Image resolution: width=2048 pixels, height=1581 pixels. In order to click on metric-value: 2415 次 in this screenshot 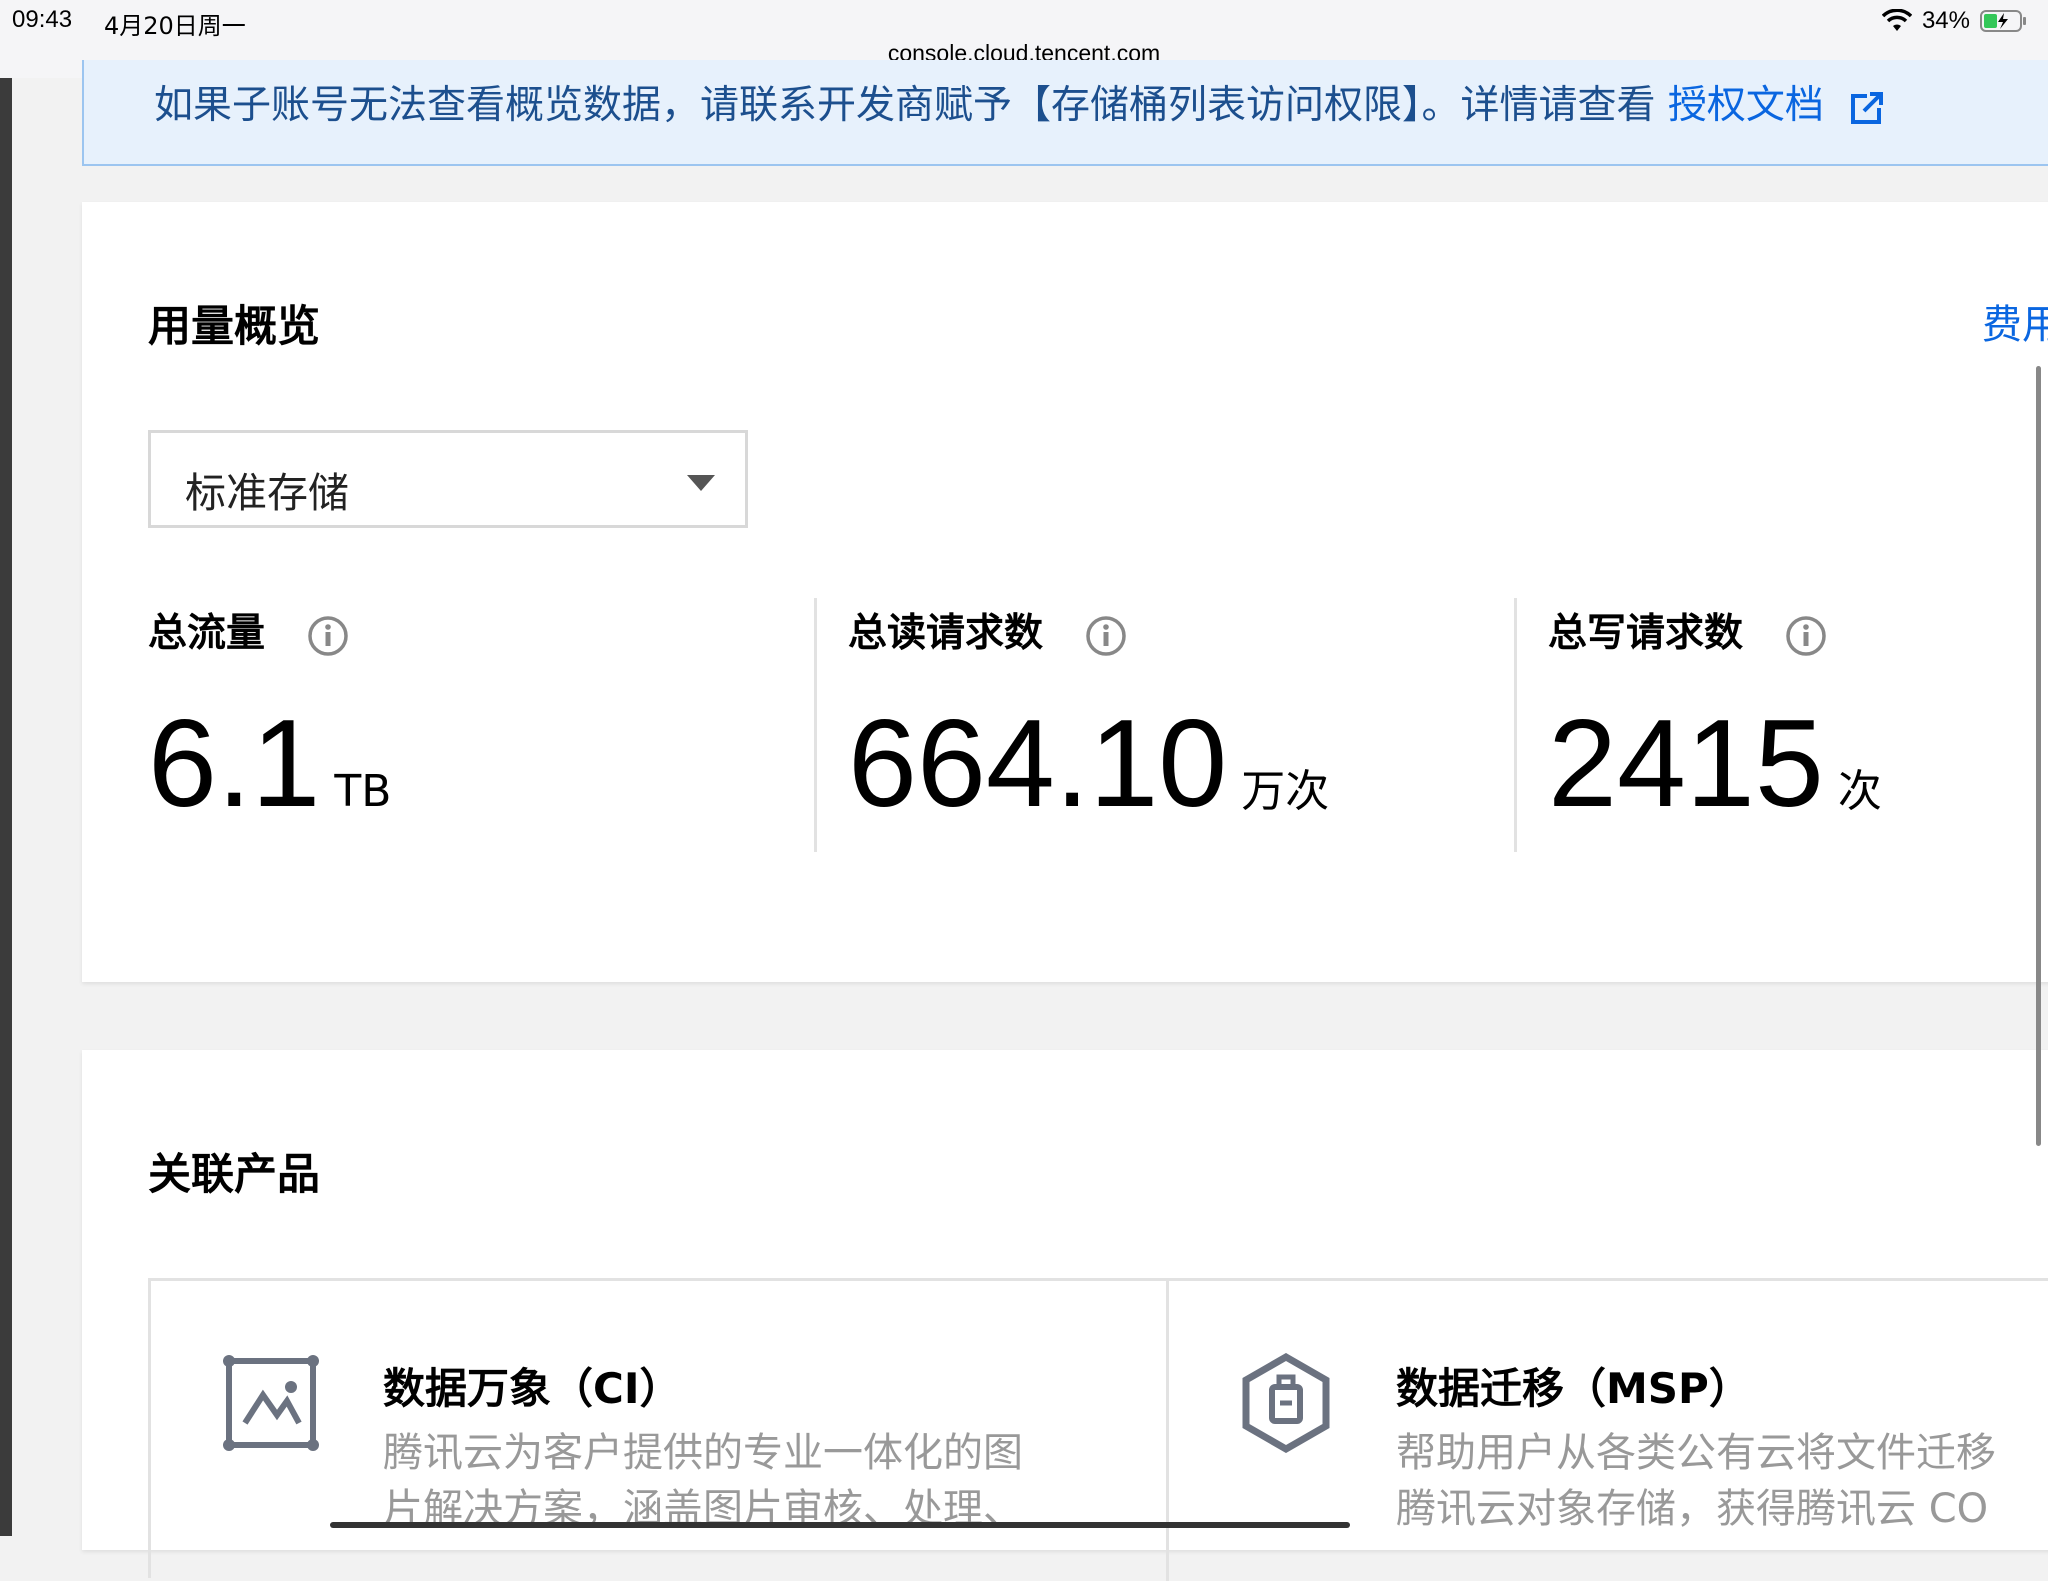, I will do `click(1715, 778)`.